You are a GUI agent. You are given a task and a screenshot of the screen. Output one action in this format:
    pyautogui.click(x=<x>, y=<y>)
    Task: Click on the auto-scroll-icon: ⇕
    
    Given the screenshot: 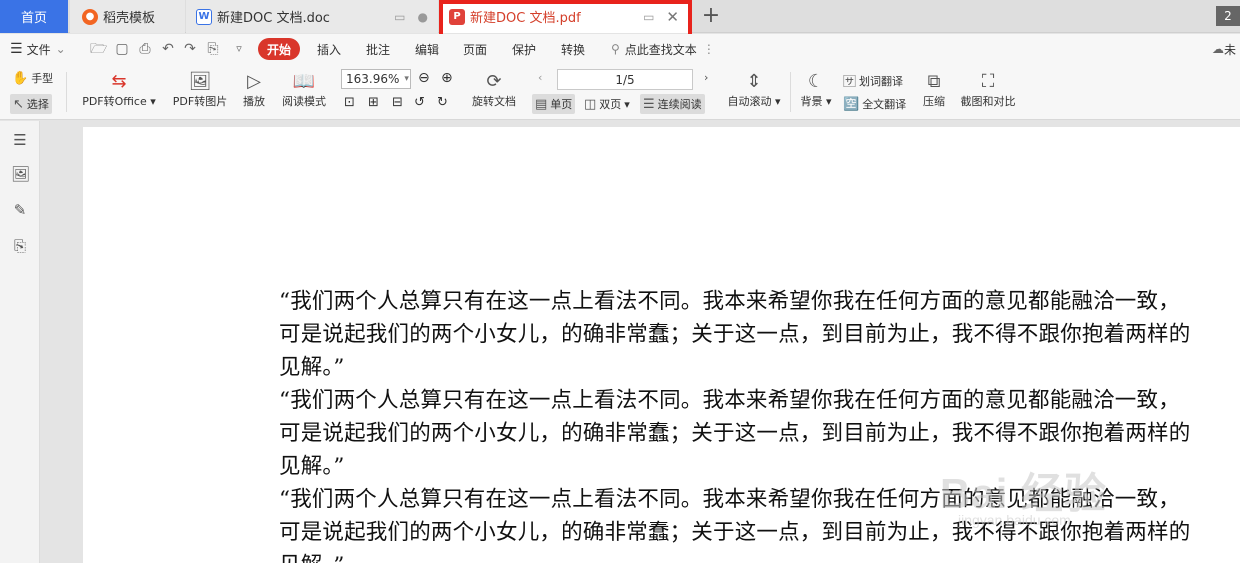 What is the action you would take?
    pyautogui.click(x=754, y=81)
    